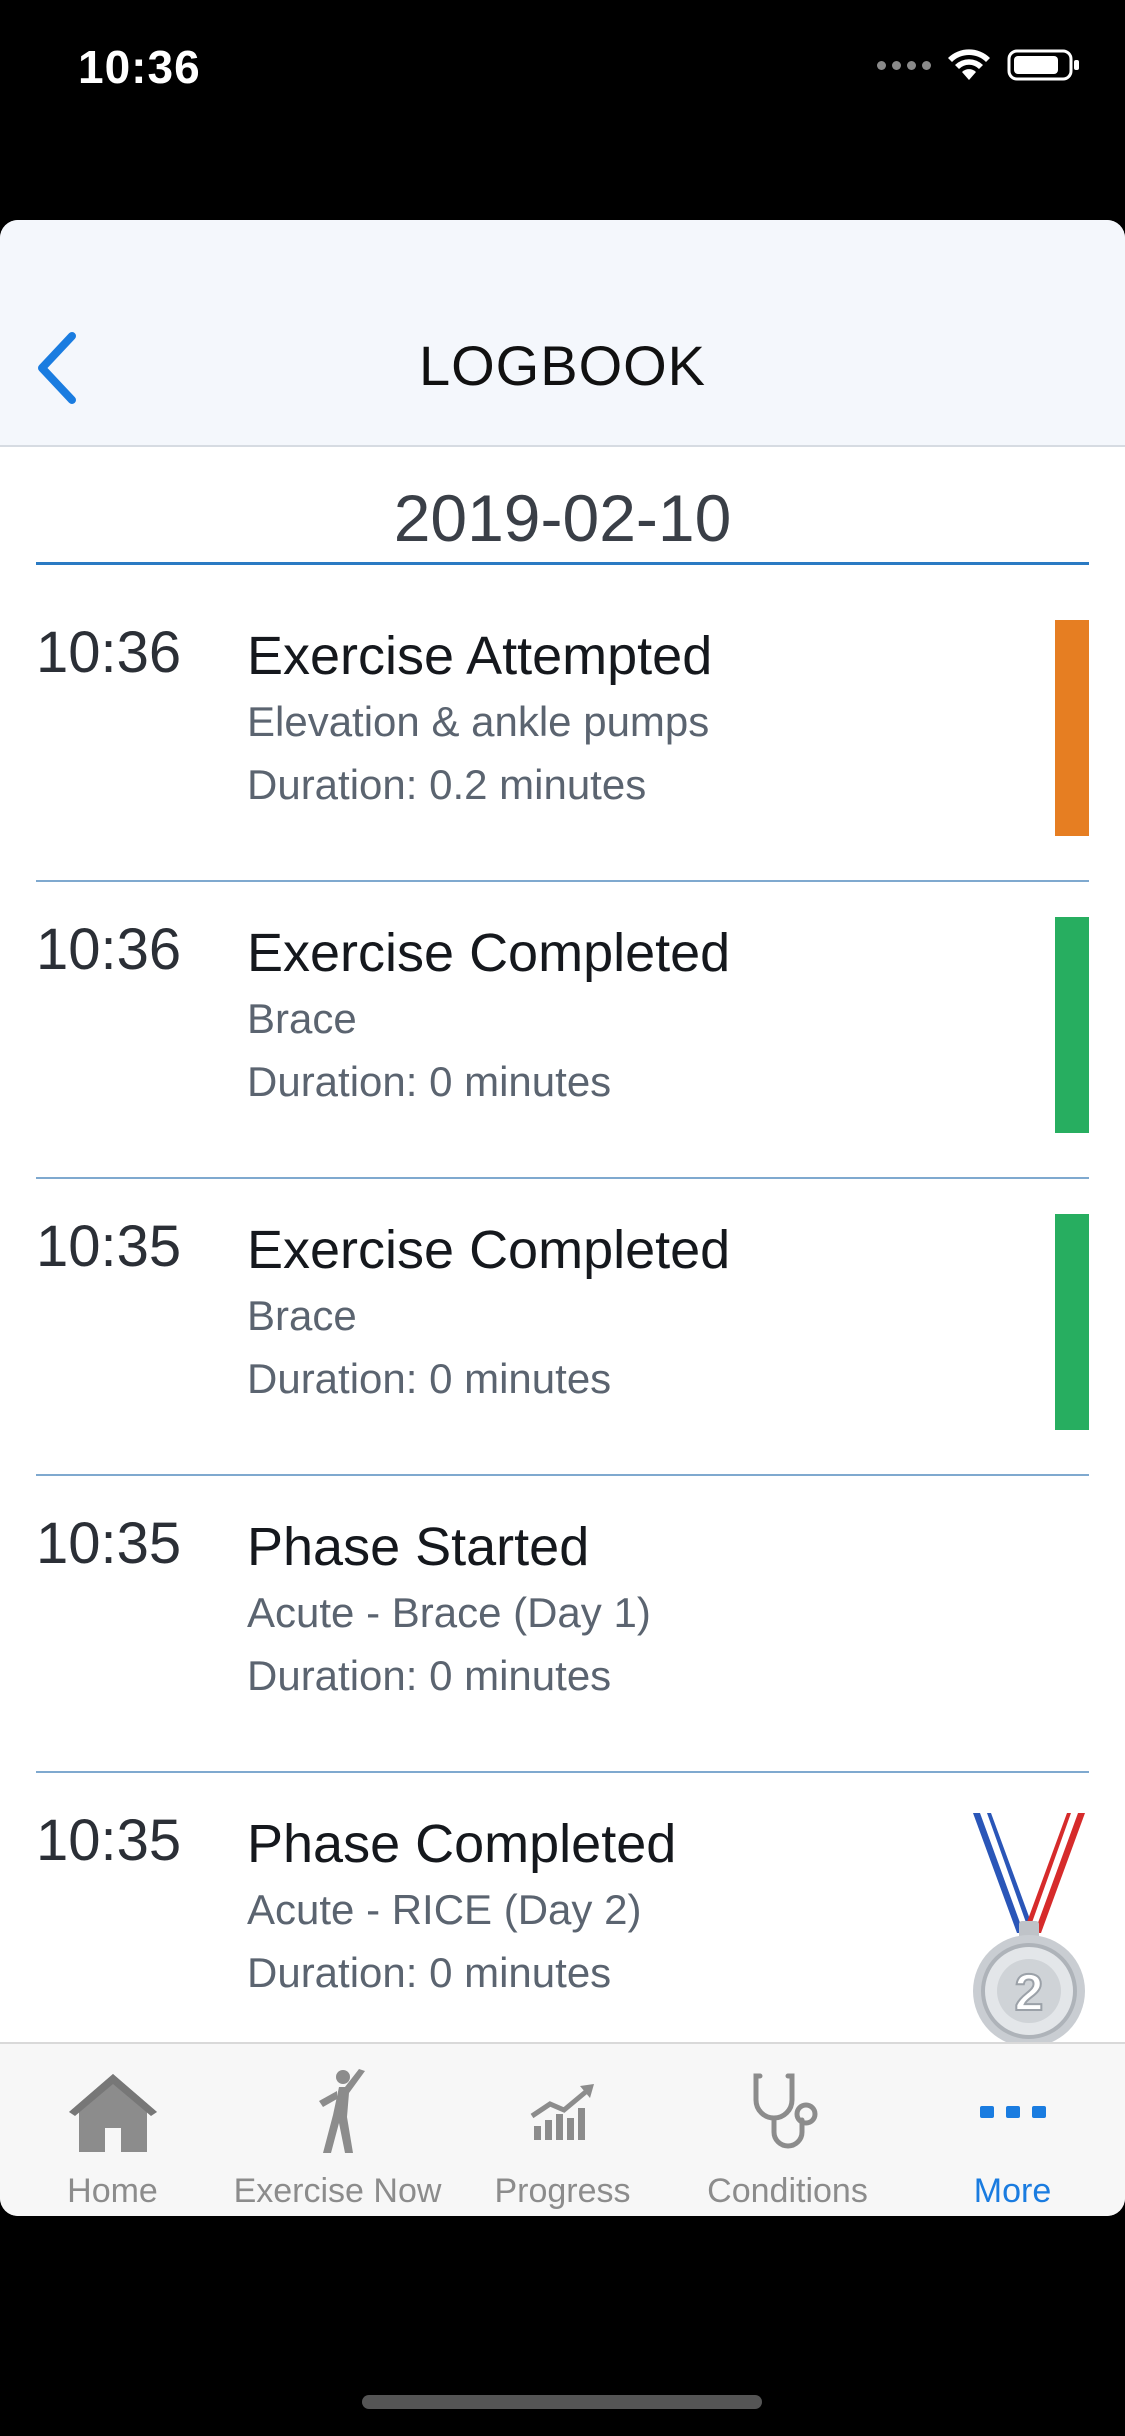 The width and height of the screenshot is (1125, 2436). I want to click on tab-progress: Progress, so click(562, 2130).